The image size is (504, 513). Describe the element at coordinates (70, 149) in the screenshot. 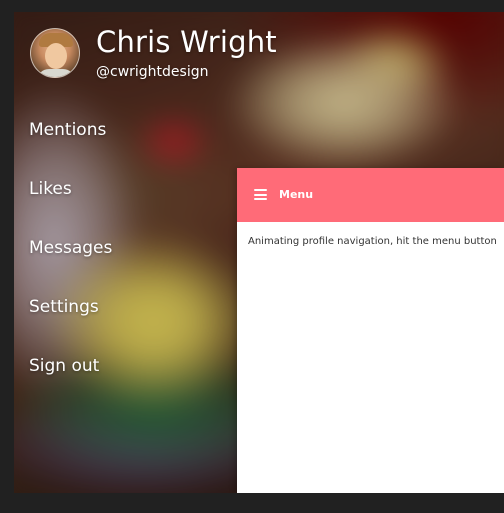

I see `nav-item-mentions: Mentions` at that location.